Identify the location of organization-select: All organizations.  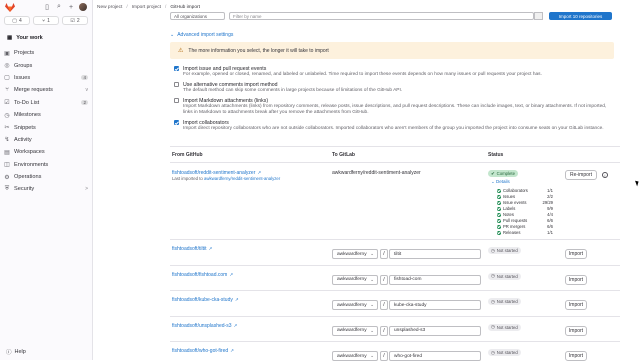
(197, 16).